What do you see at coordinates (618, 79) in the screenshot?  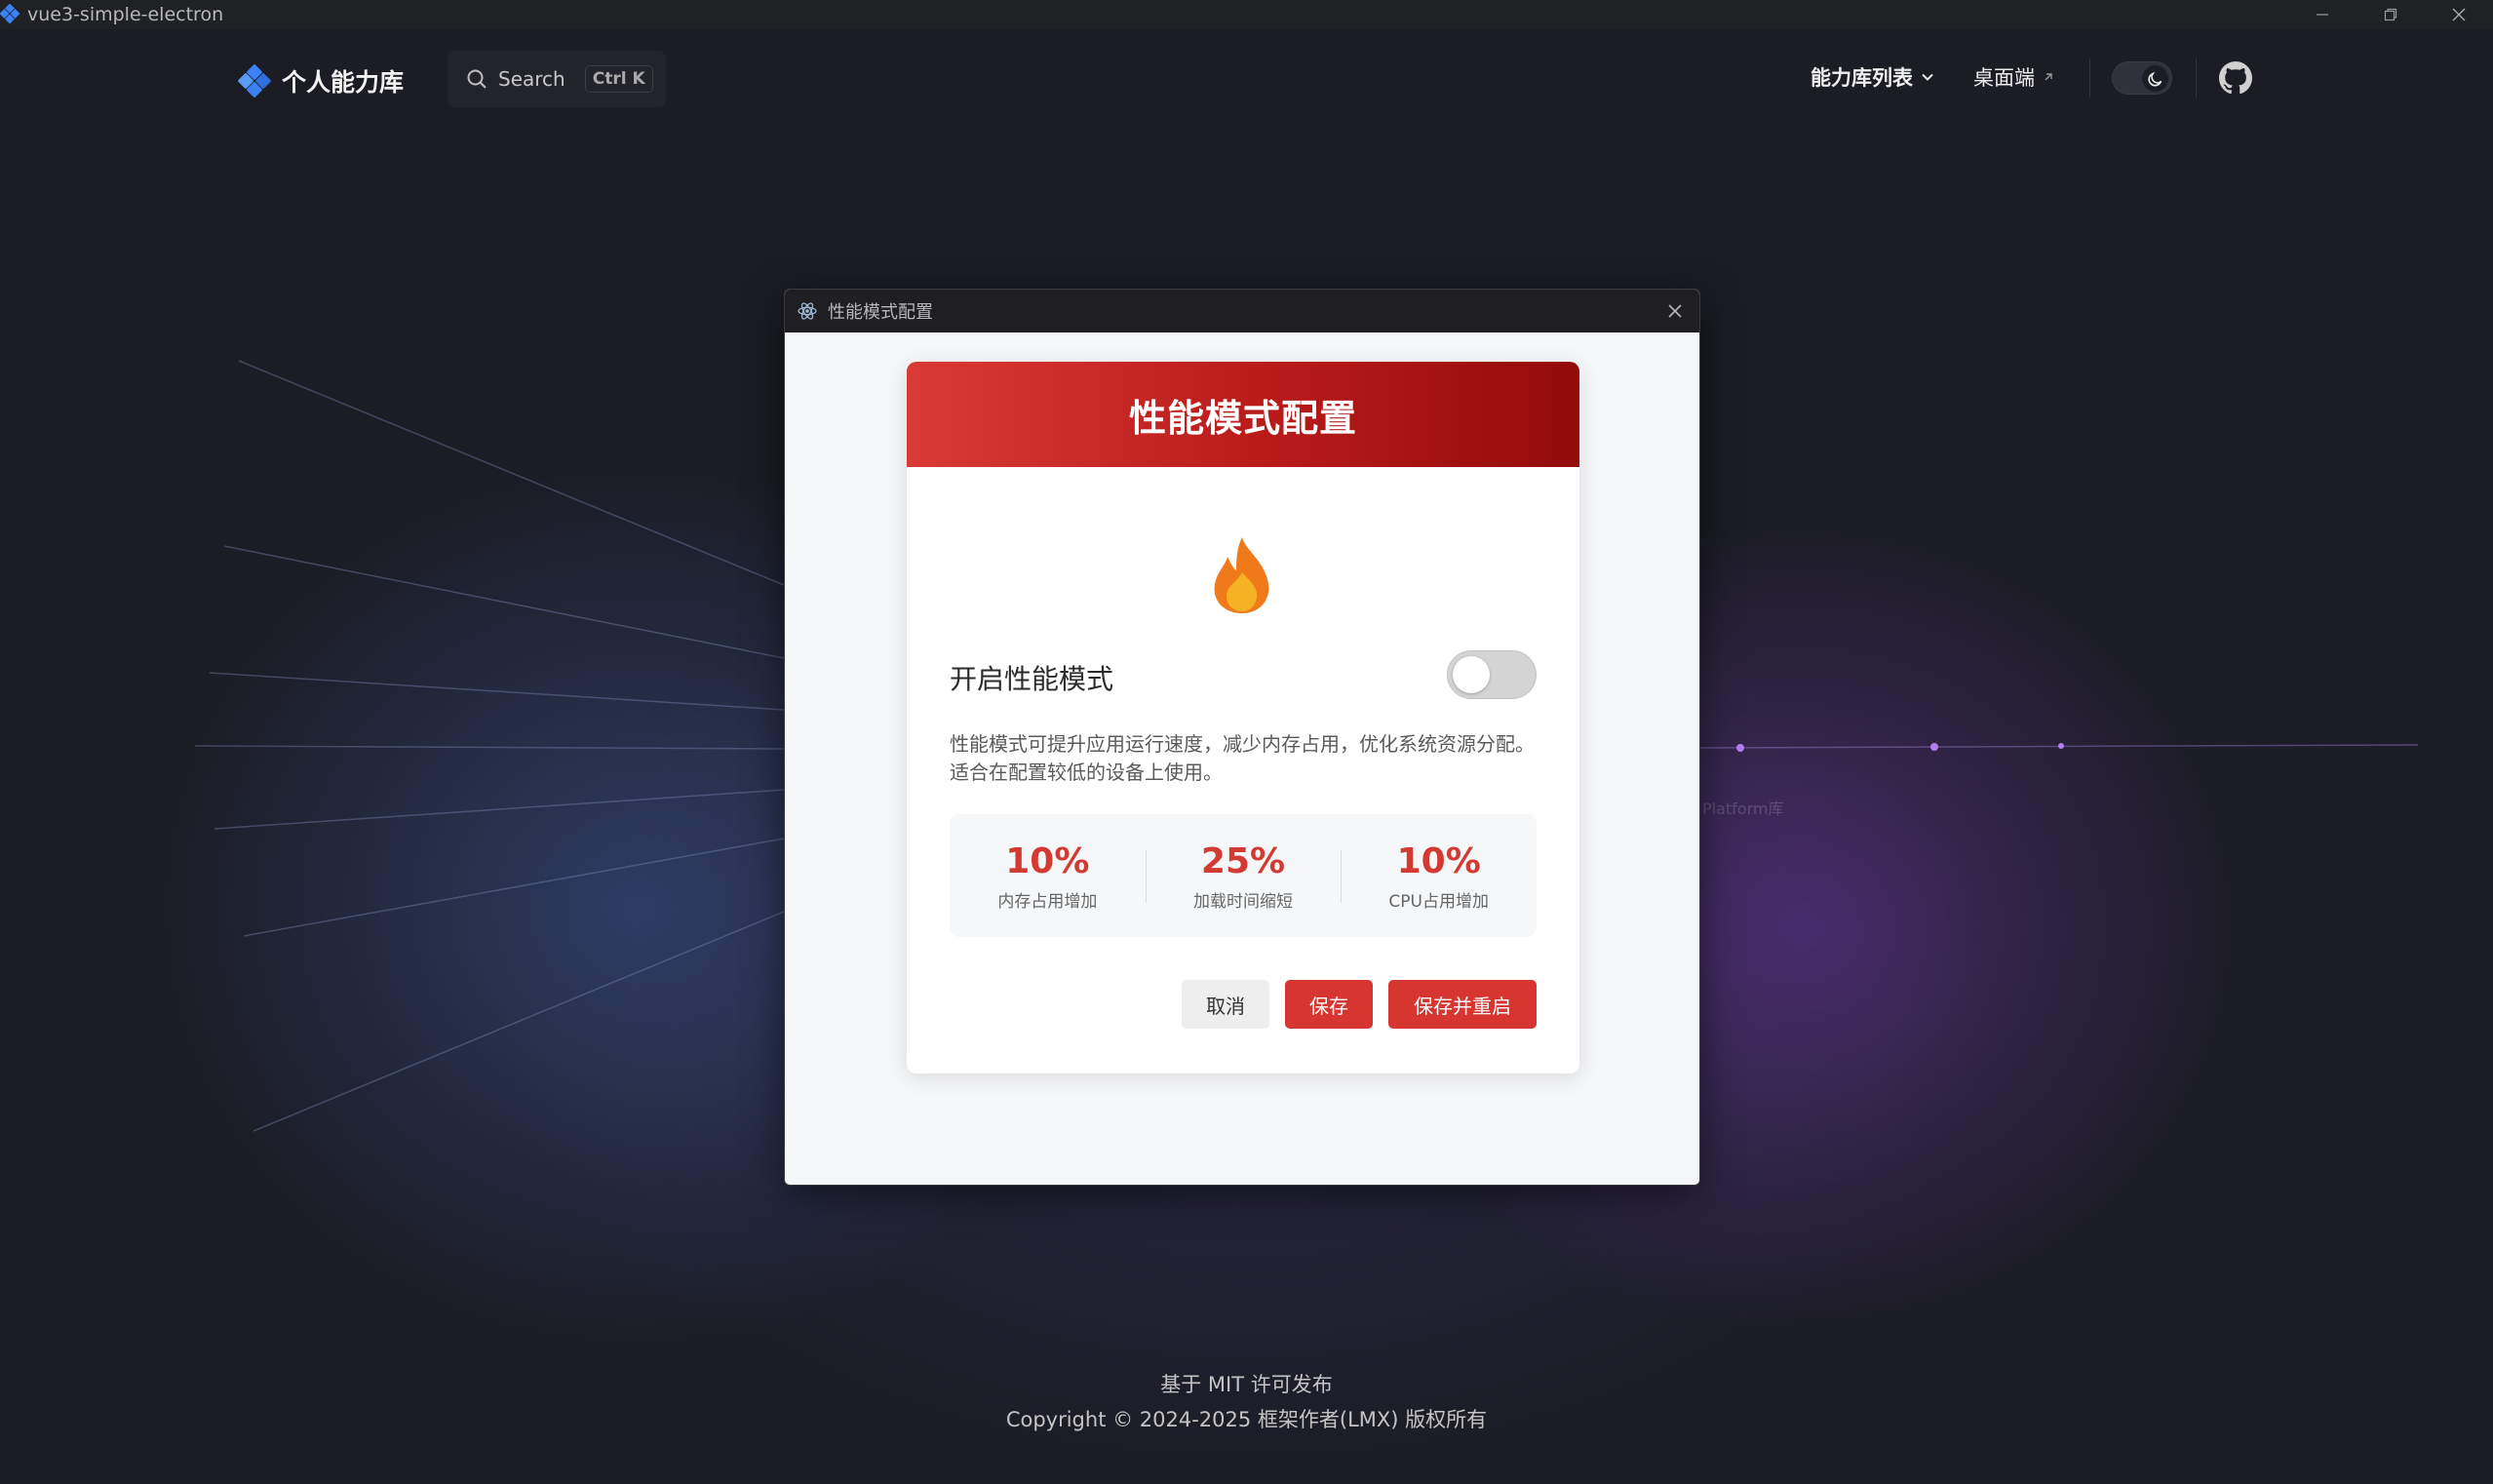 I see `search-shortcut: Ctrl K` at bounding box center [618, 79].